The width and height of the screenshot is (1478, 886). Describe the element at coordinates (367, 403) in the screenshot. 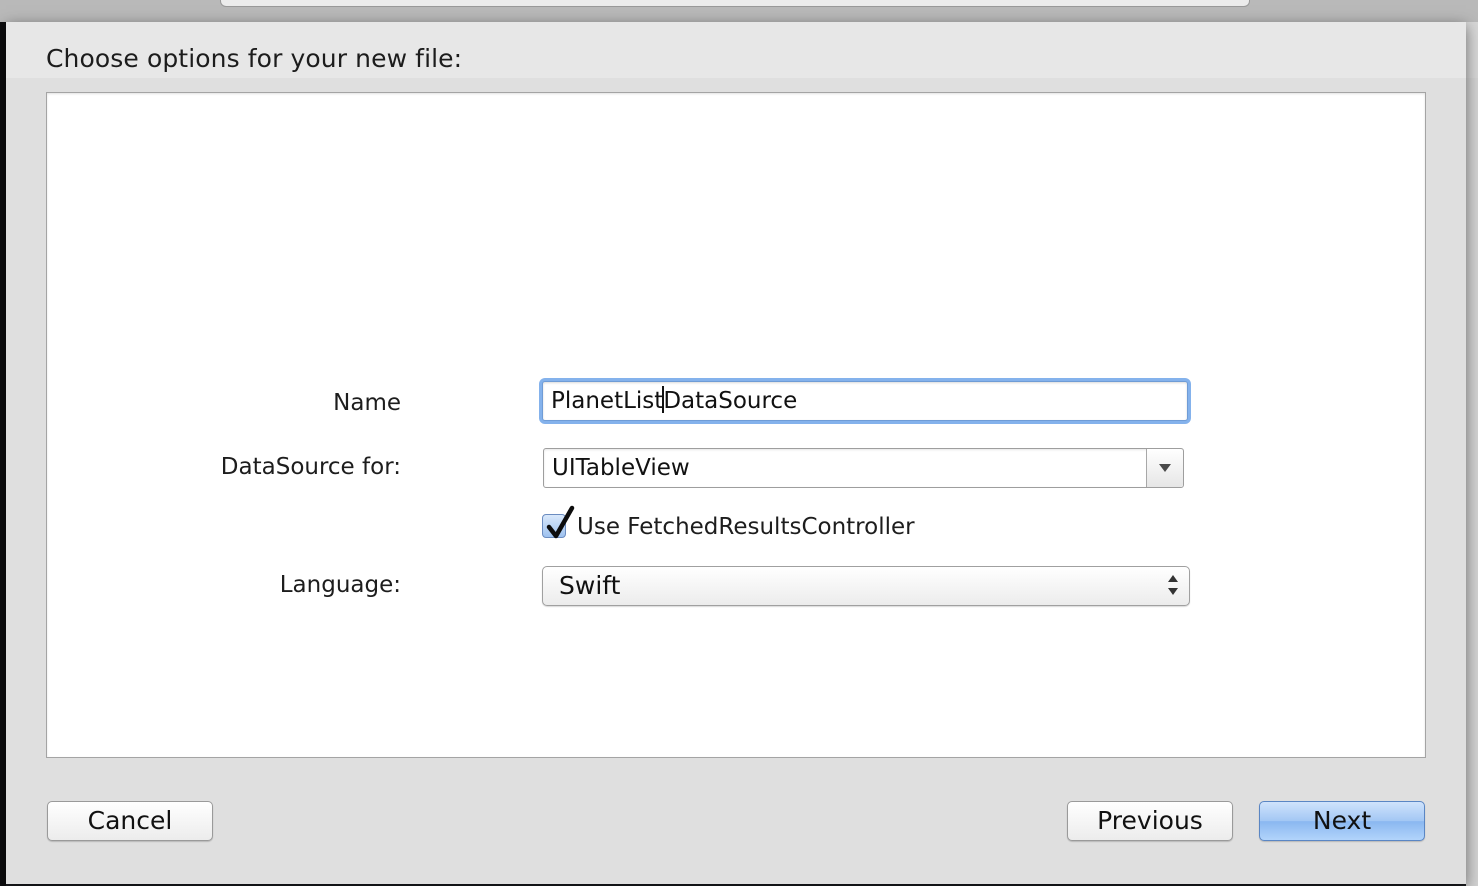

I see `name-label: Name` at that location.